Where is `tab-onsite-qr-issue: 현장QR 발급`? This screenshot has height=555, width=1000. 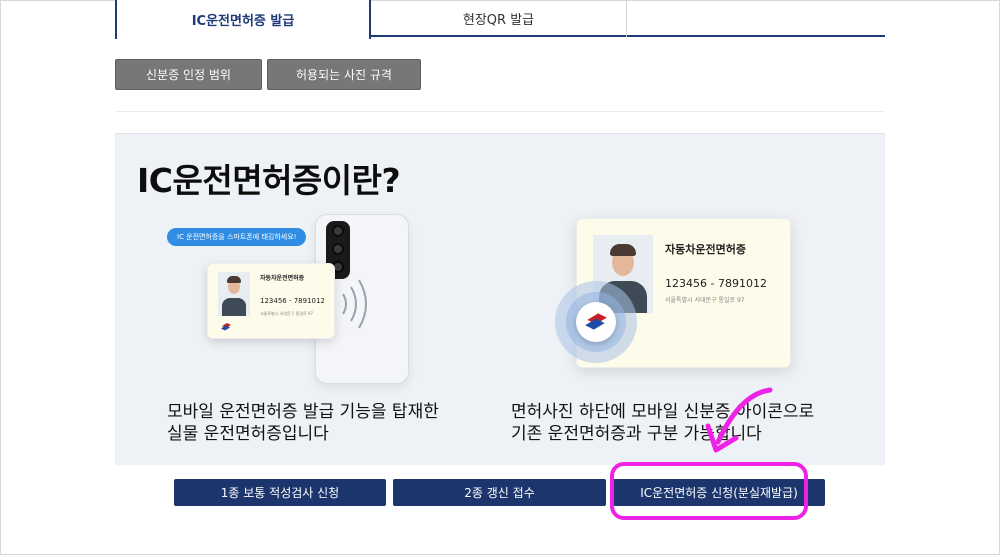 tab-onsite-qr-issue: 현장QR 발급 is located at coordinates (499, 18).